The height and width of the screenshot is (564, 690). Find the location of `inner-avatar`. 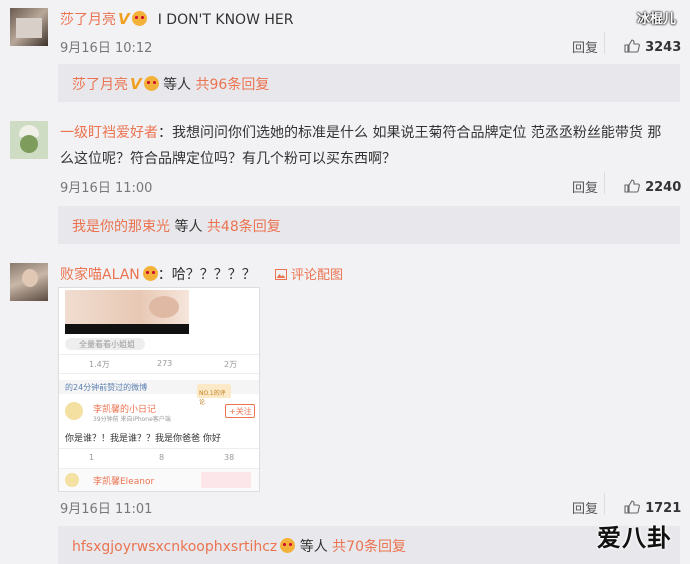

inner-avatar is located at coordinates (74, 411).